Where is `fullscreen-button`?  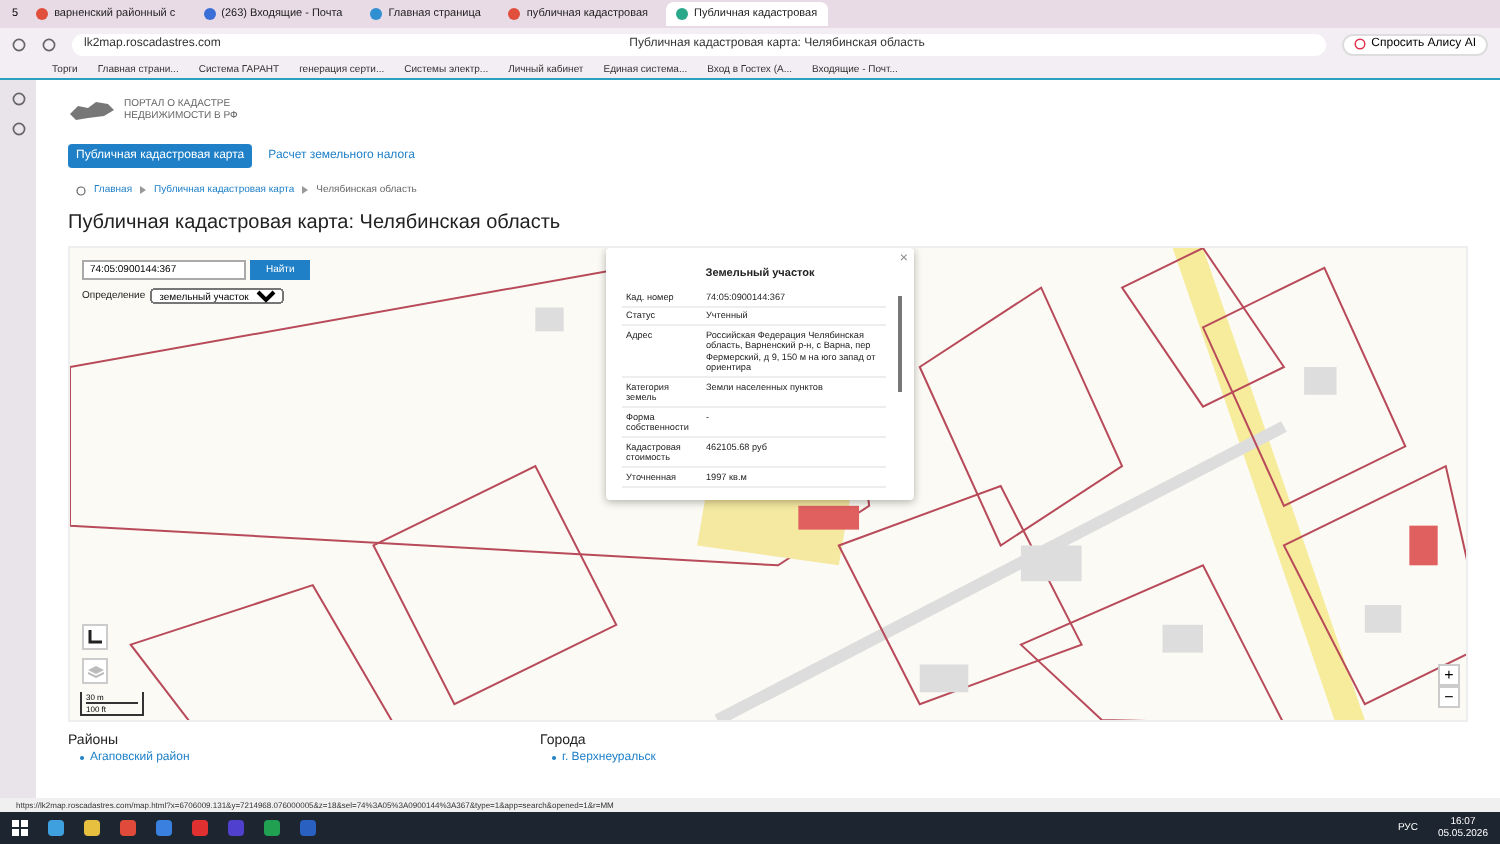
fullscreen-button is located at coordinates (95, 637).